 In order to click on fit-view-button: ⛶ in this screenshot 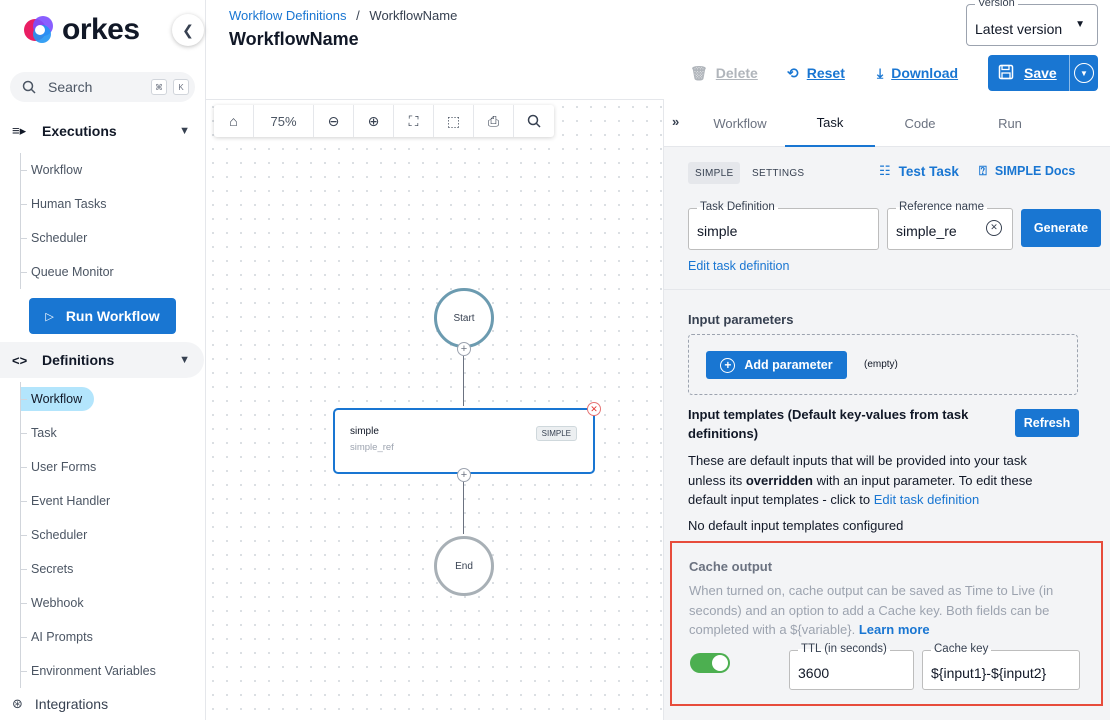, I will do `click(414, 121)`.